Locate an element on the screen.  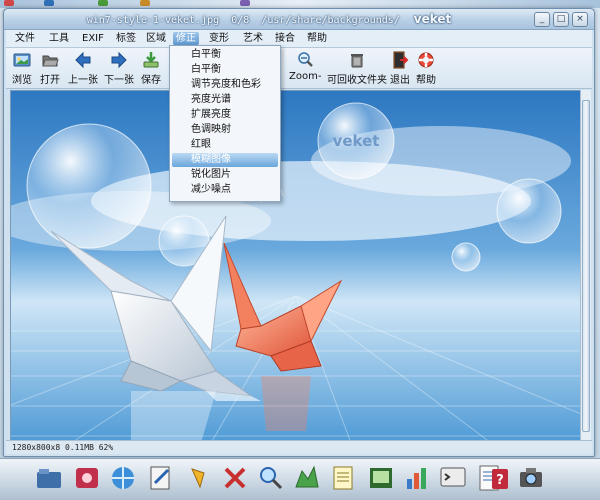
menu-file: 文件 is located at coordinates (25, 38).